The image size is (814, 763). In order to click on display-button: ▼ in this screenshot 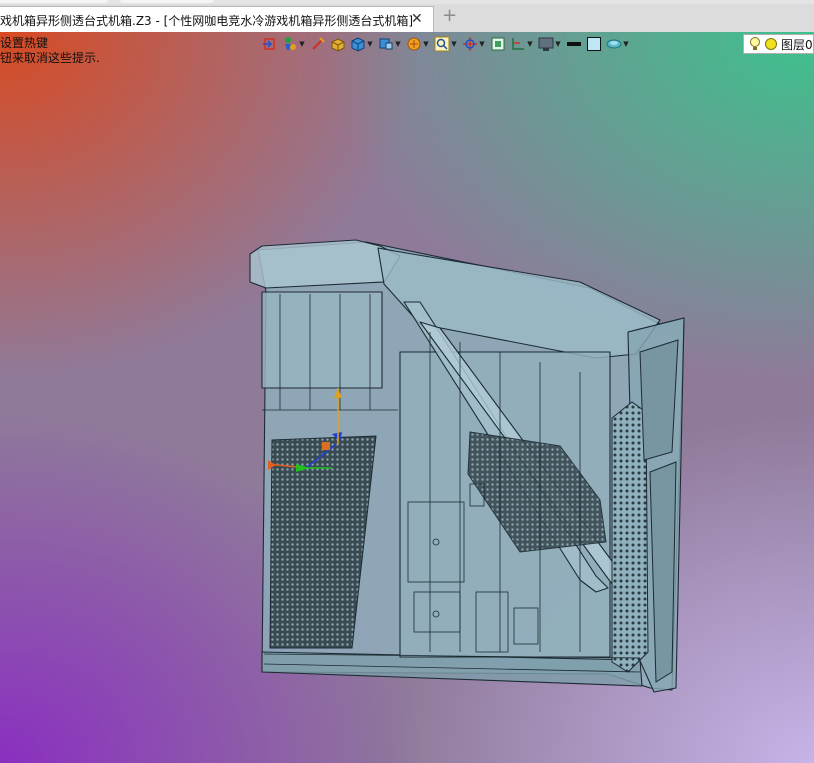, I will do `click(550, 44)`.